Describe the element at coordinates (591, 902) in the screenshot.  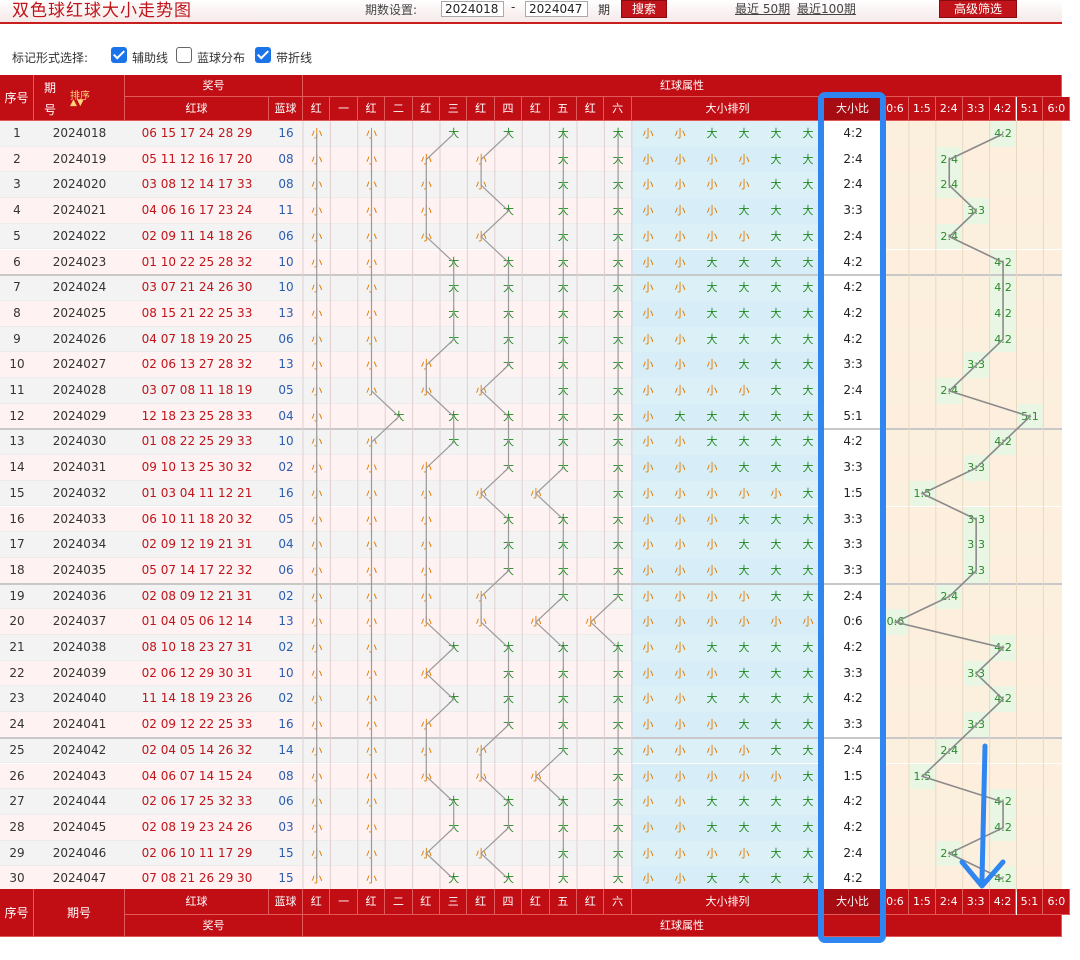
I see `footer-pos-11: 红` at that location.